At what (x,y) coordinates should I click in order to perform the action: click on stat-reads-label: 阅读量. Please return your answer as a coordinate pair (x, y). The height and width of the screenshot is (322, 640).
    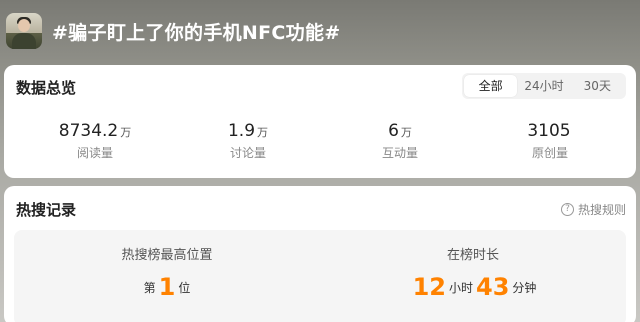
    Looking at the image, I should click on (94, 153).